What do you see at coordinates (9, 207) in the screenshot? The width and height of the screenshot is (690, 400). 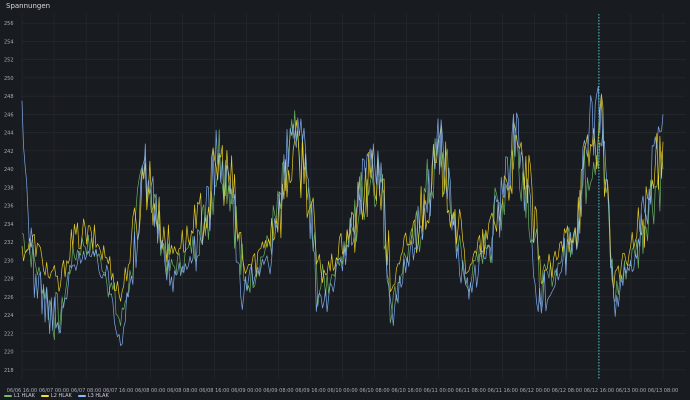 I see `y-tick-label: 236` at bounding box center [9, 207].